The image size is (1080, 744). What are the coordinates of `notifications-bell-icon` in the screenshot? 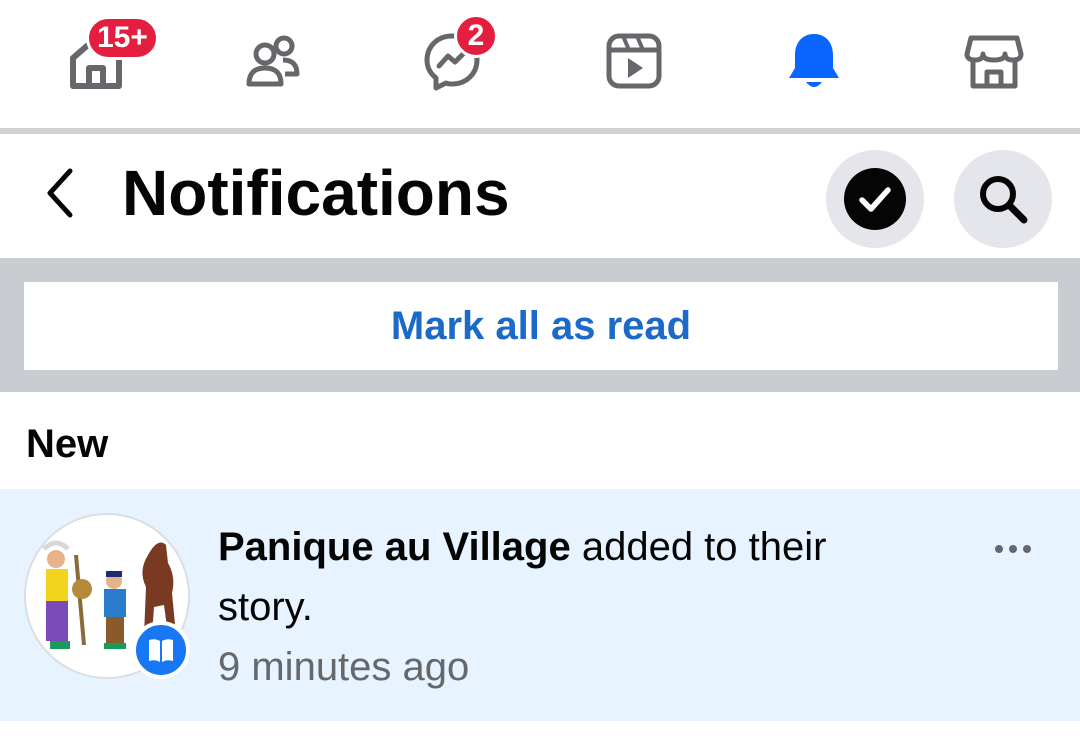 It's located at (814, 60).